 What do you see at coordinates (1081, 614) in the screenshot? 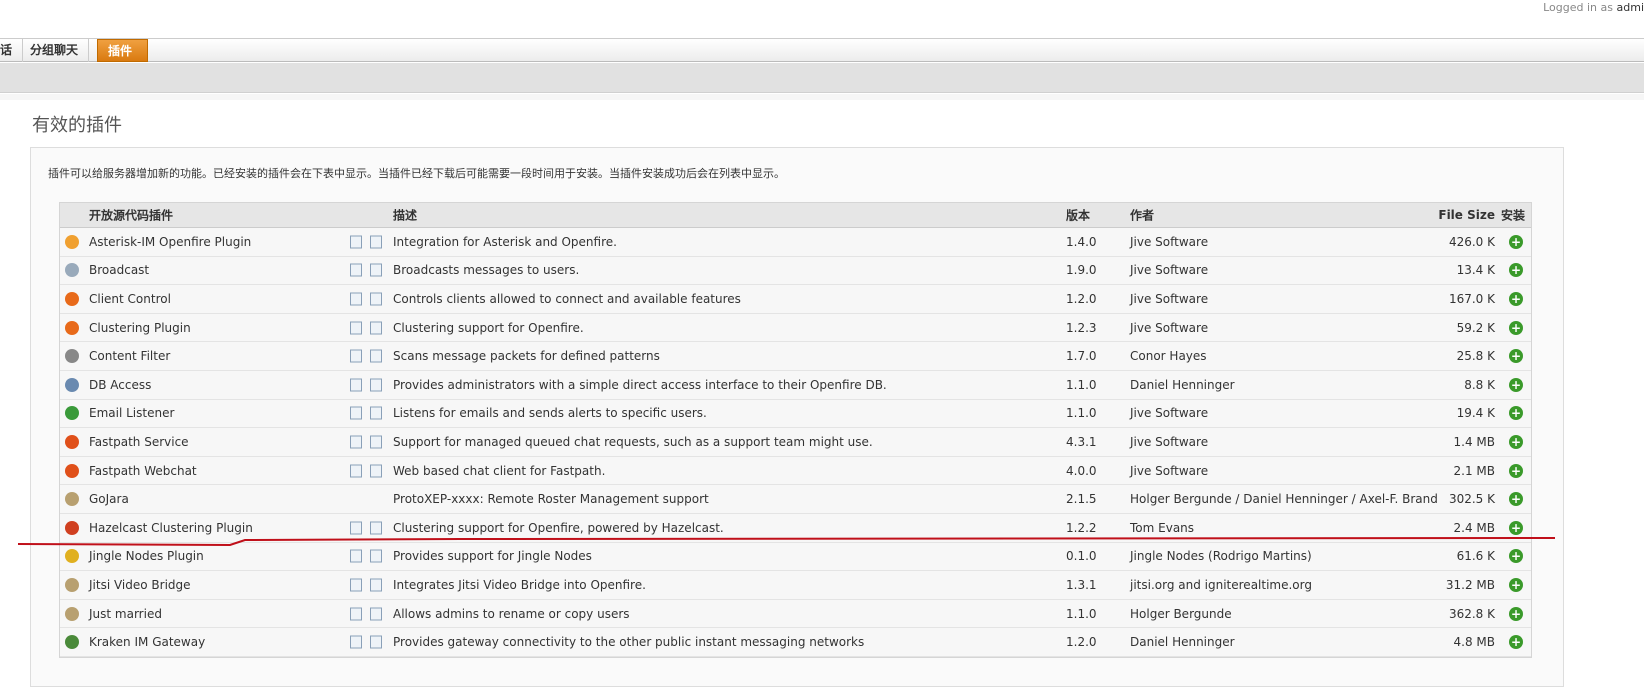
I see `plugin-version: 1.1.0` at bounding box center [1081, 614].